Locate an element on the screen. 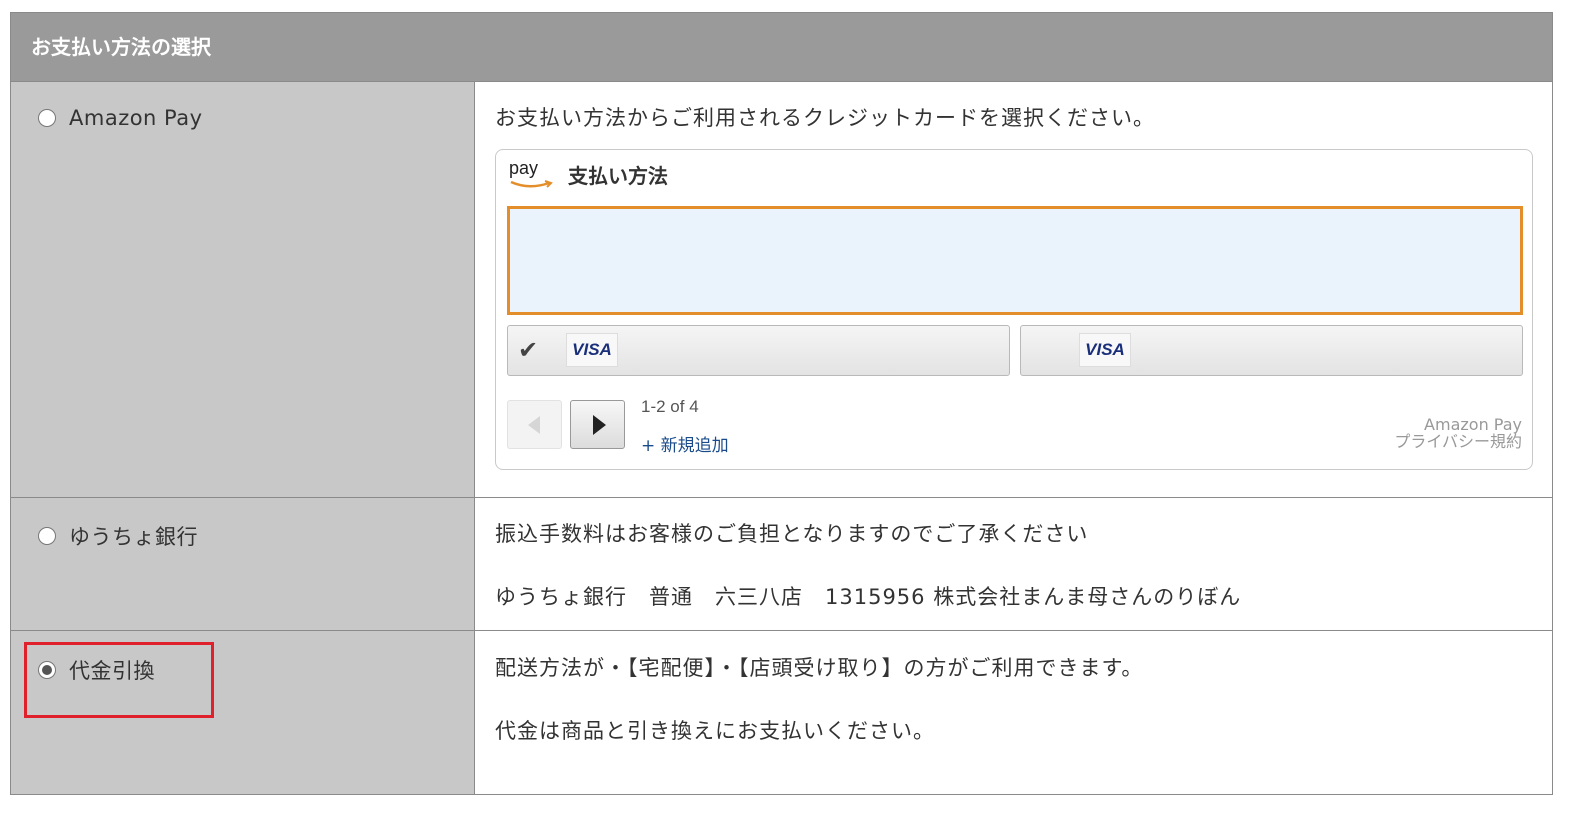  amazon-pay-widget-title: 支払い方法 is located at coordinates (618, 176).